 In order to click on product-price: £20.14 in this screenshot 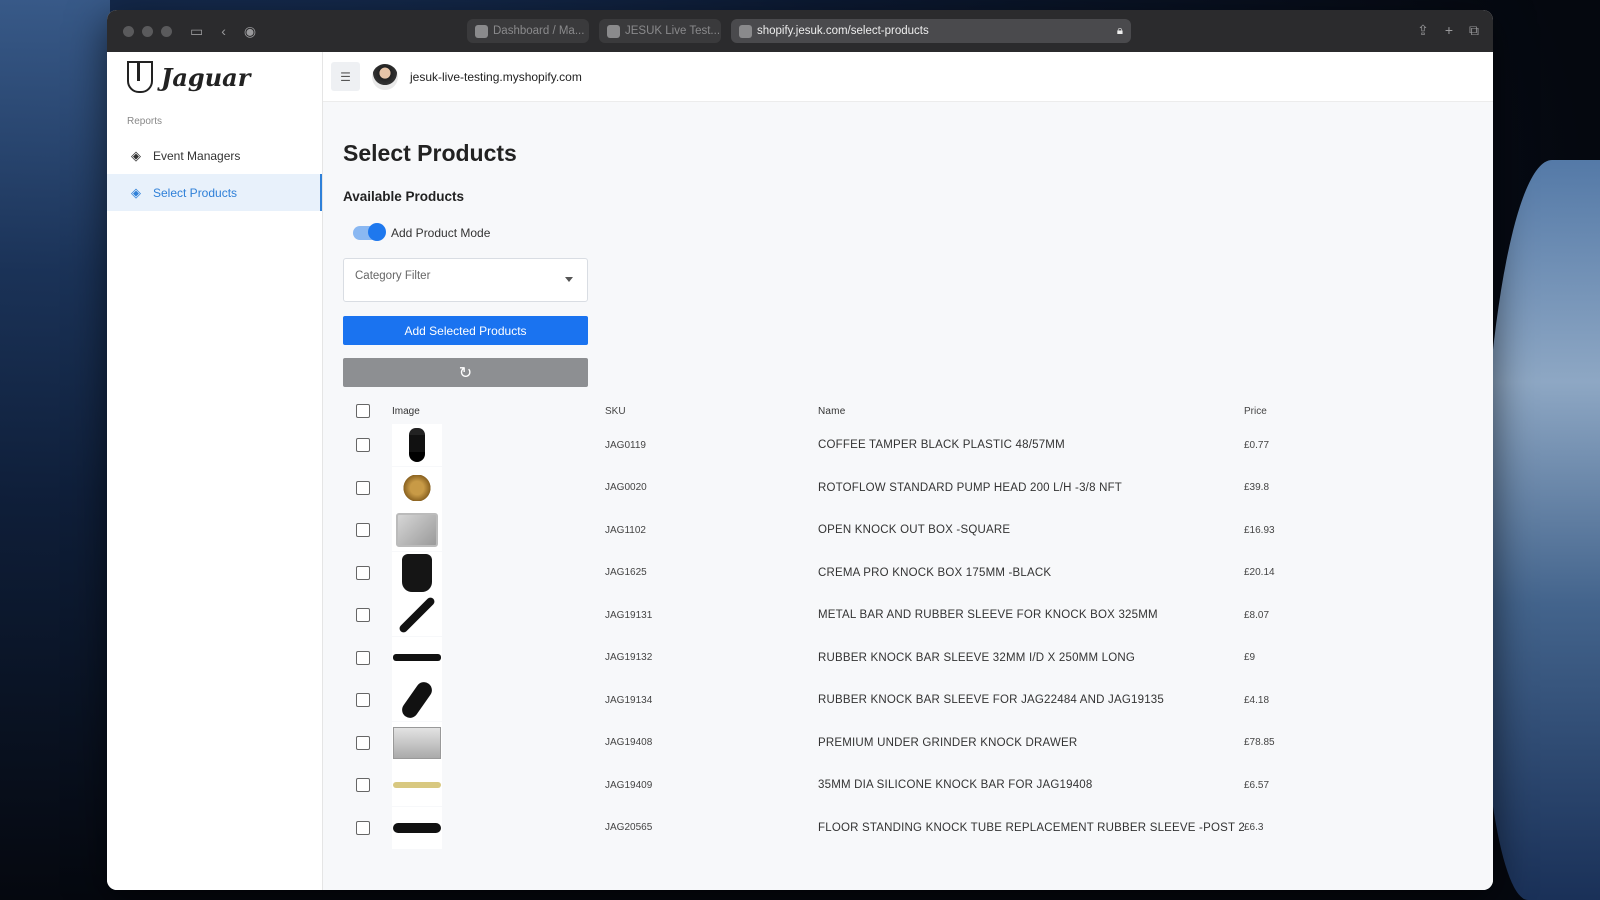, I will do `click(1259, 573)`.